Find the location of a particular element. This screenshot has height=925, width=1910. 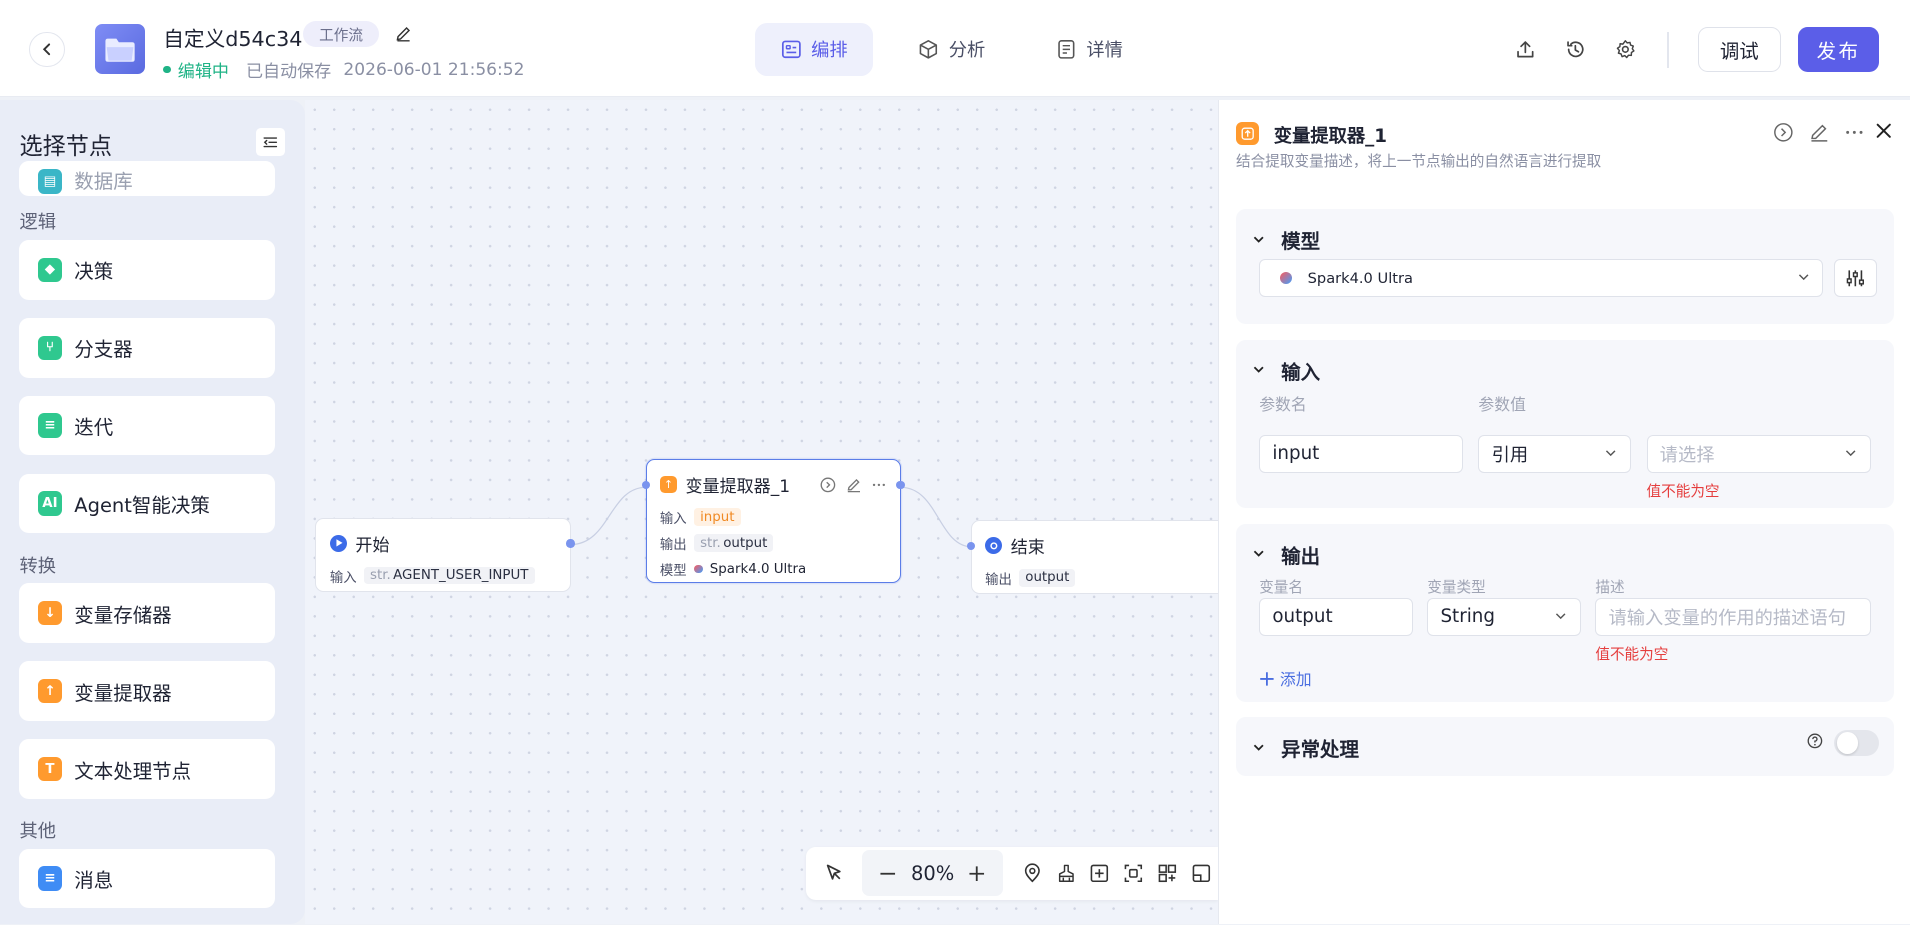

var-desc-input: 请输入变量的作用的描述语句 is located at coordinates (1733, 617).